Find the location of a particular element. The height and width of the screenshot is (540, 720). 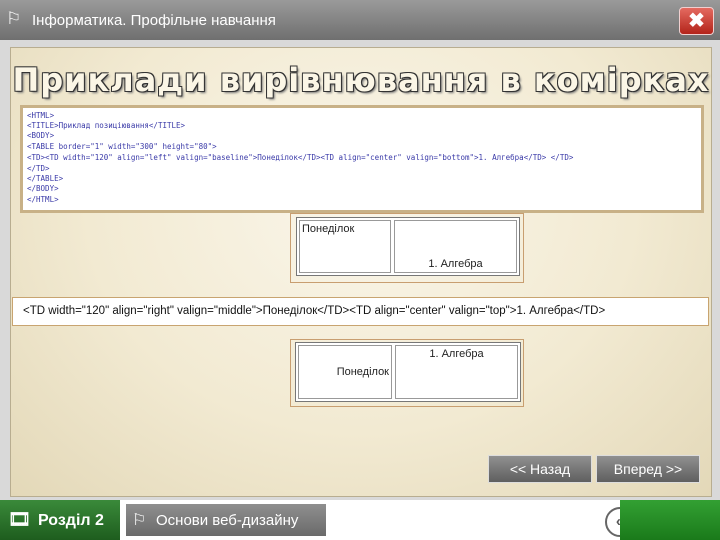

code-line: </TABLE> is located at coordinates (45, 178).